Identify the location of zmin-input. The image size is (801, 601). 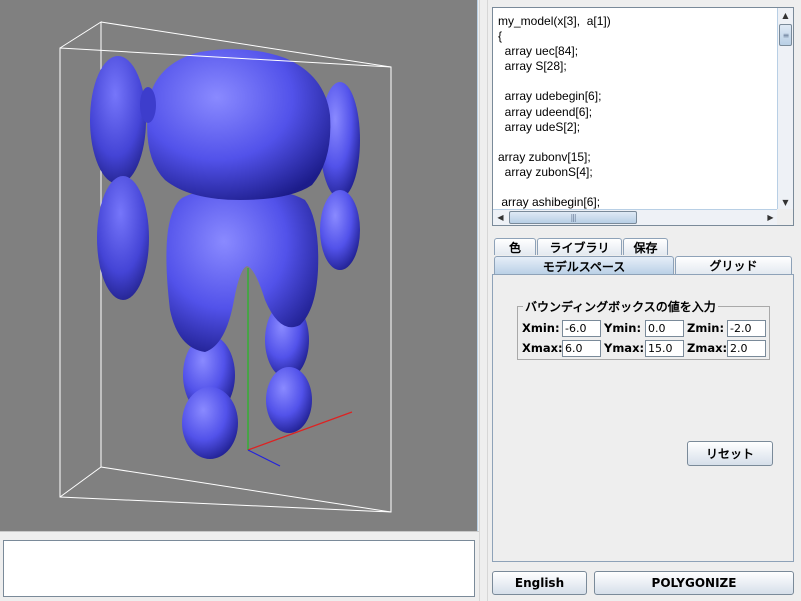
(746, 328).